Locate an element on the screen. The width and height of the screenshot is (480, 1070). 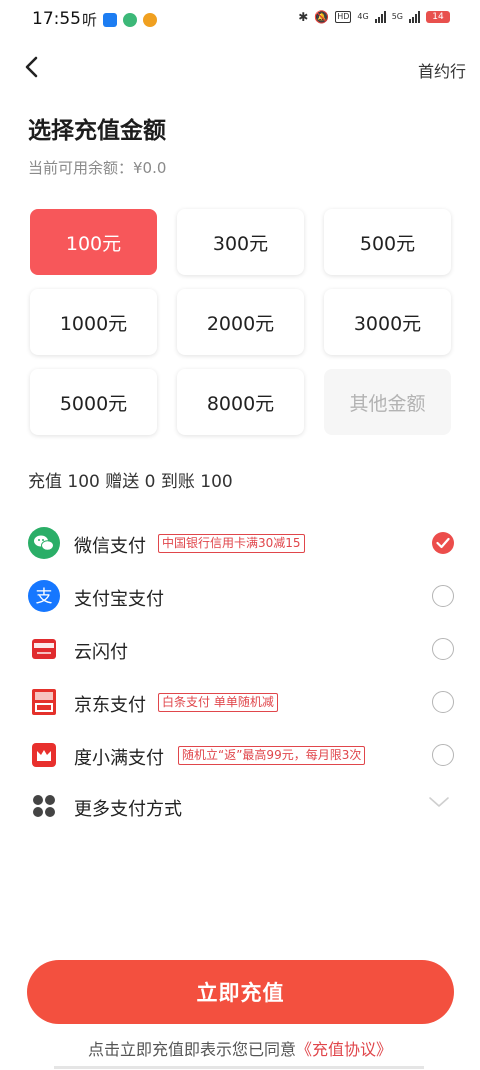
payment-promo-badge: 随机立“返”最高99元，每月限3次 is located at coordinates (272, 755).